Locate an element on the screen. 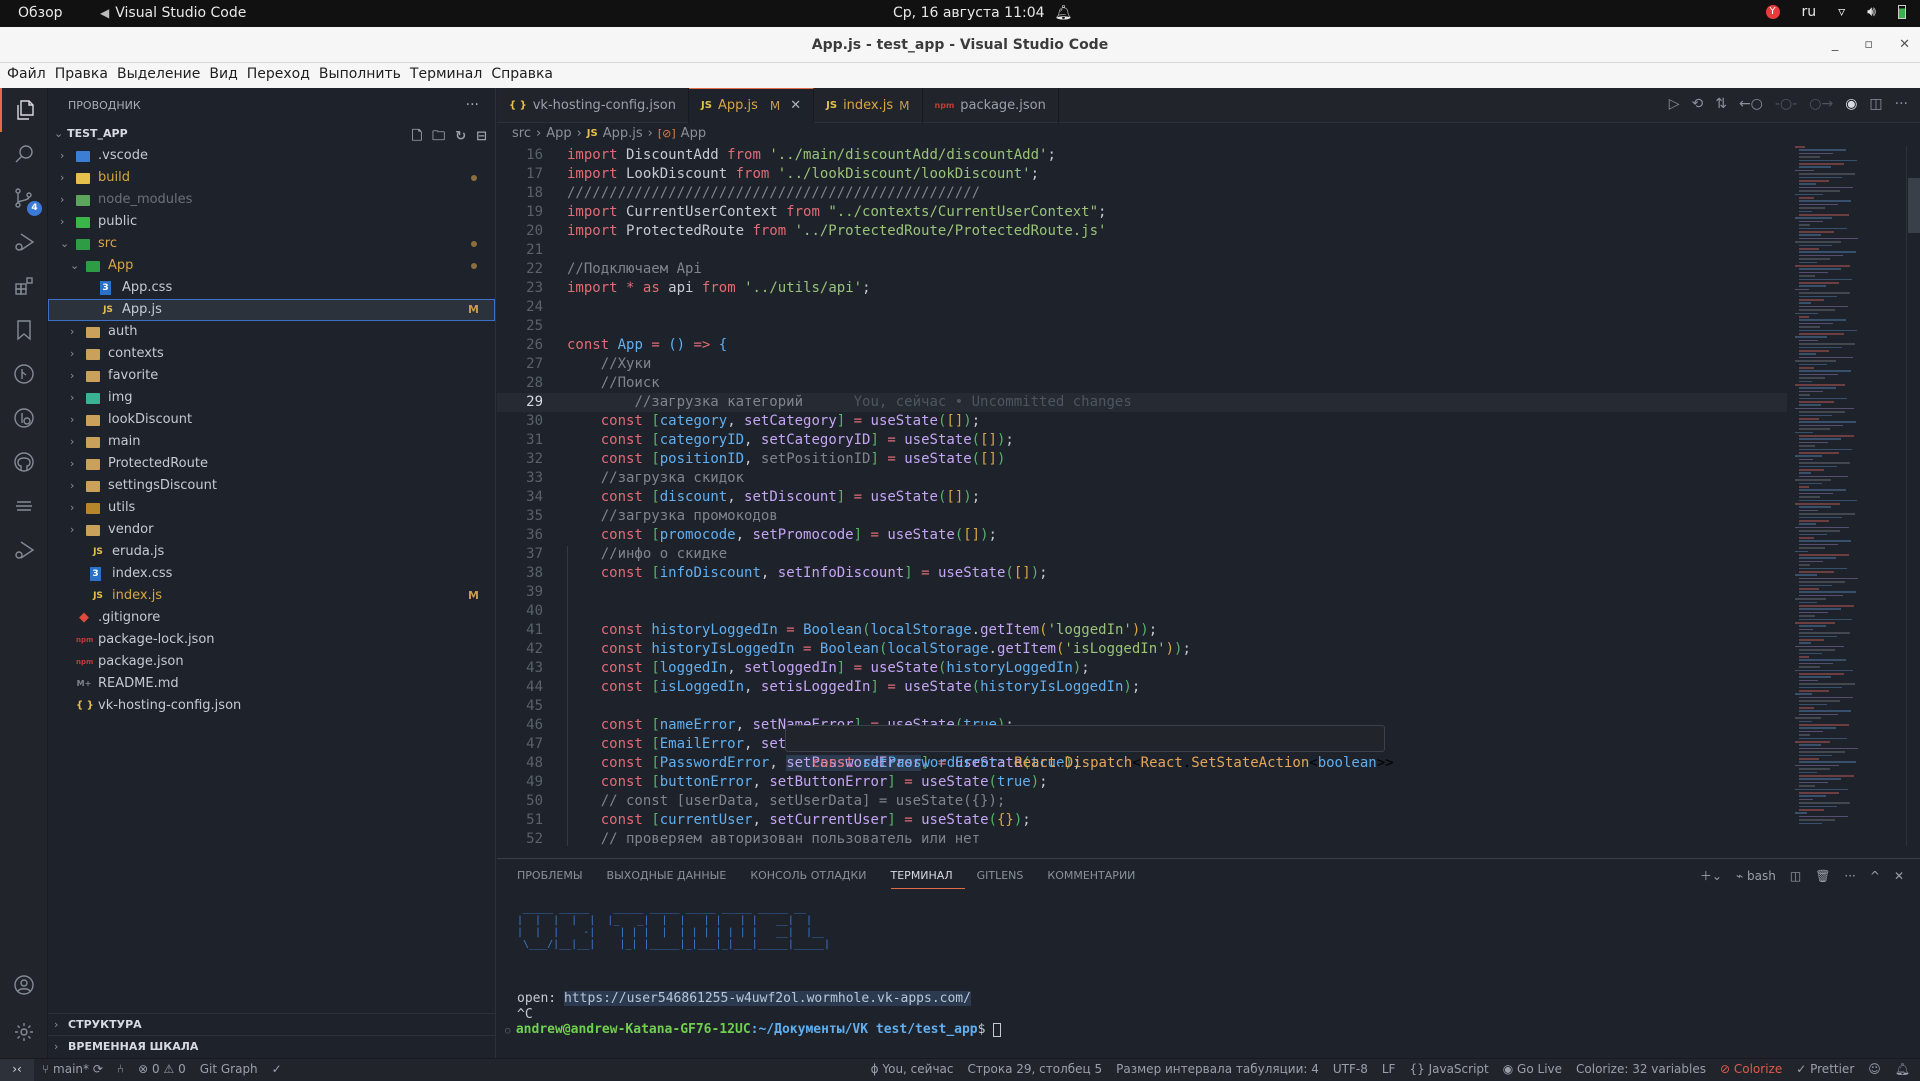 The image size is (1920, 1081). line-number: 31 is located at coordinates (520, 440).